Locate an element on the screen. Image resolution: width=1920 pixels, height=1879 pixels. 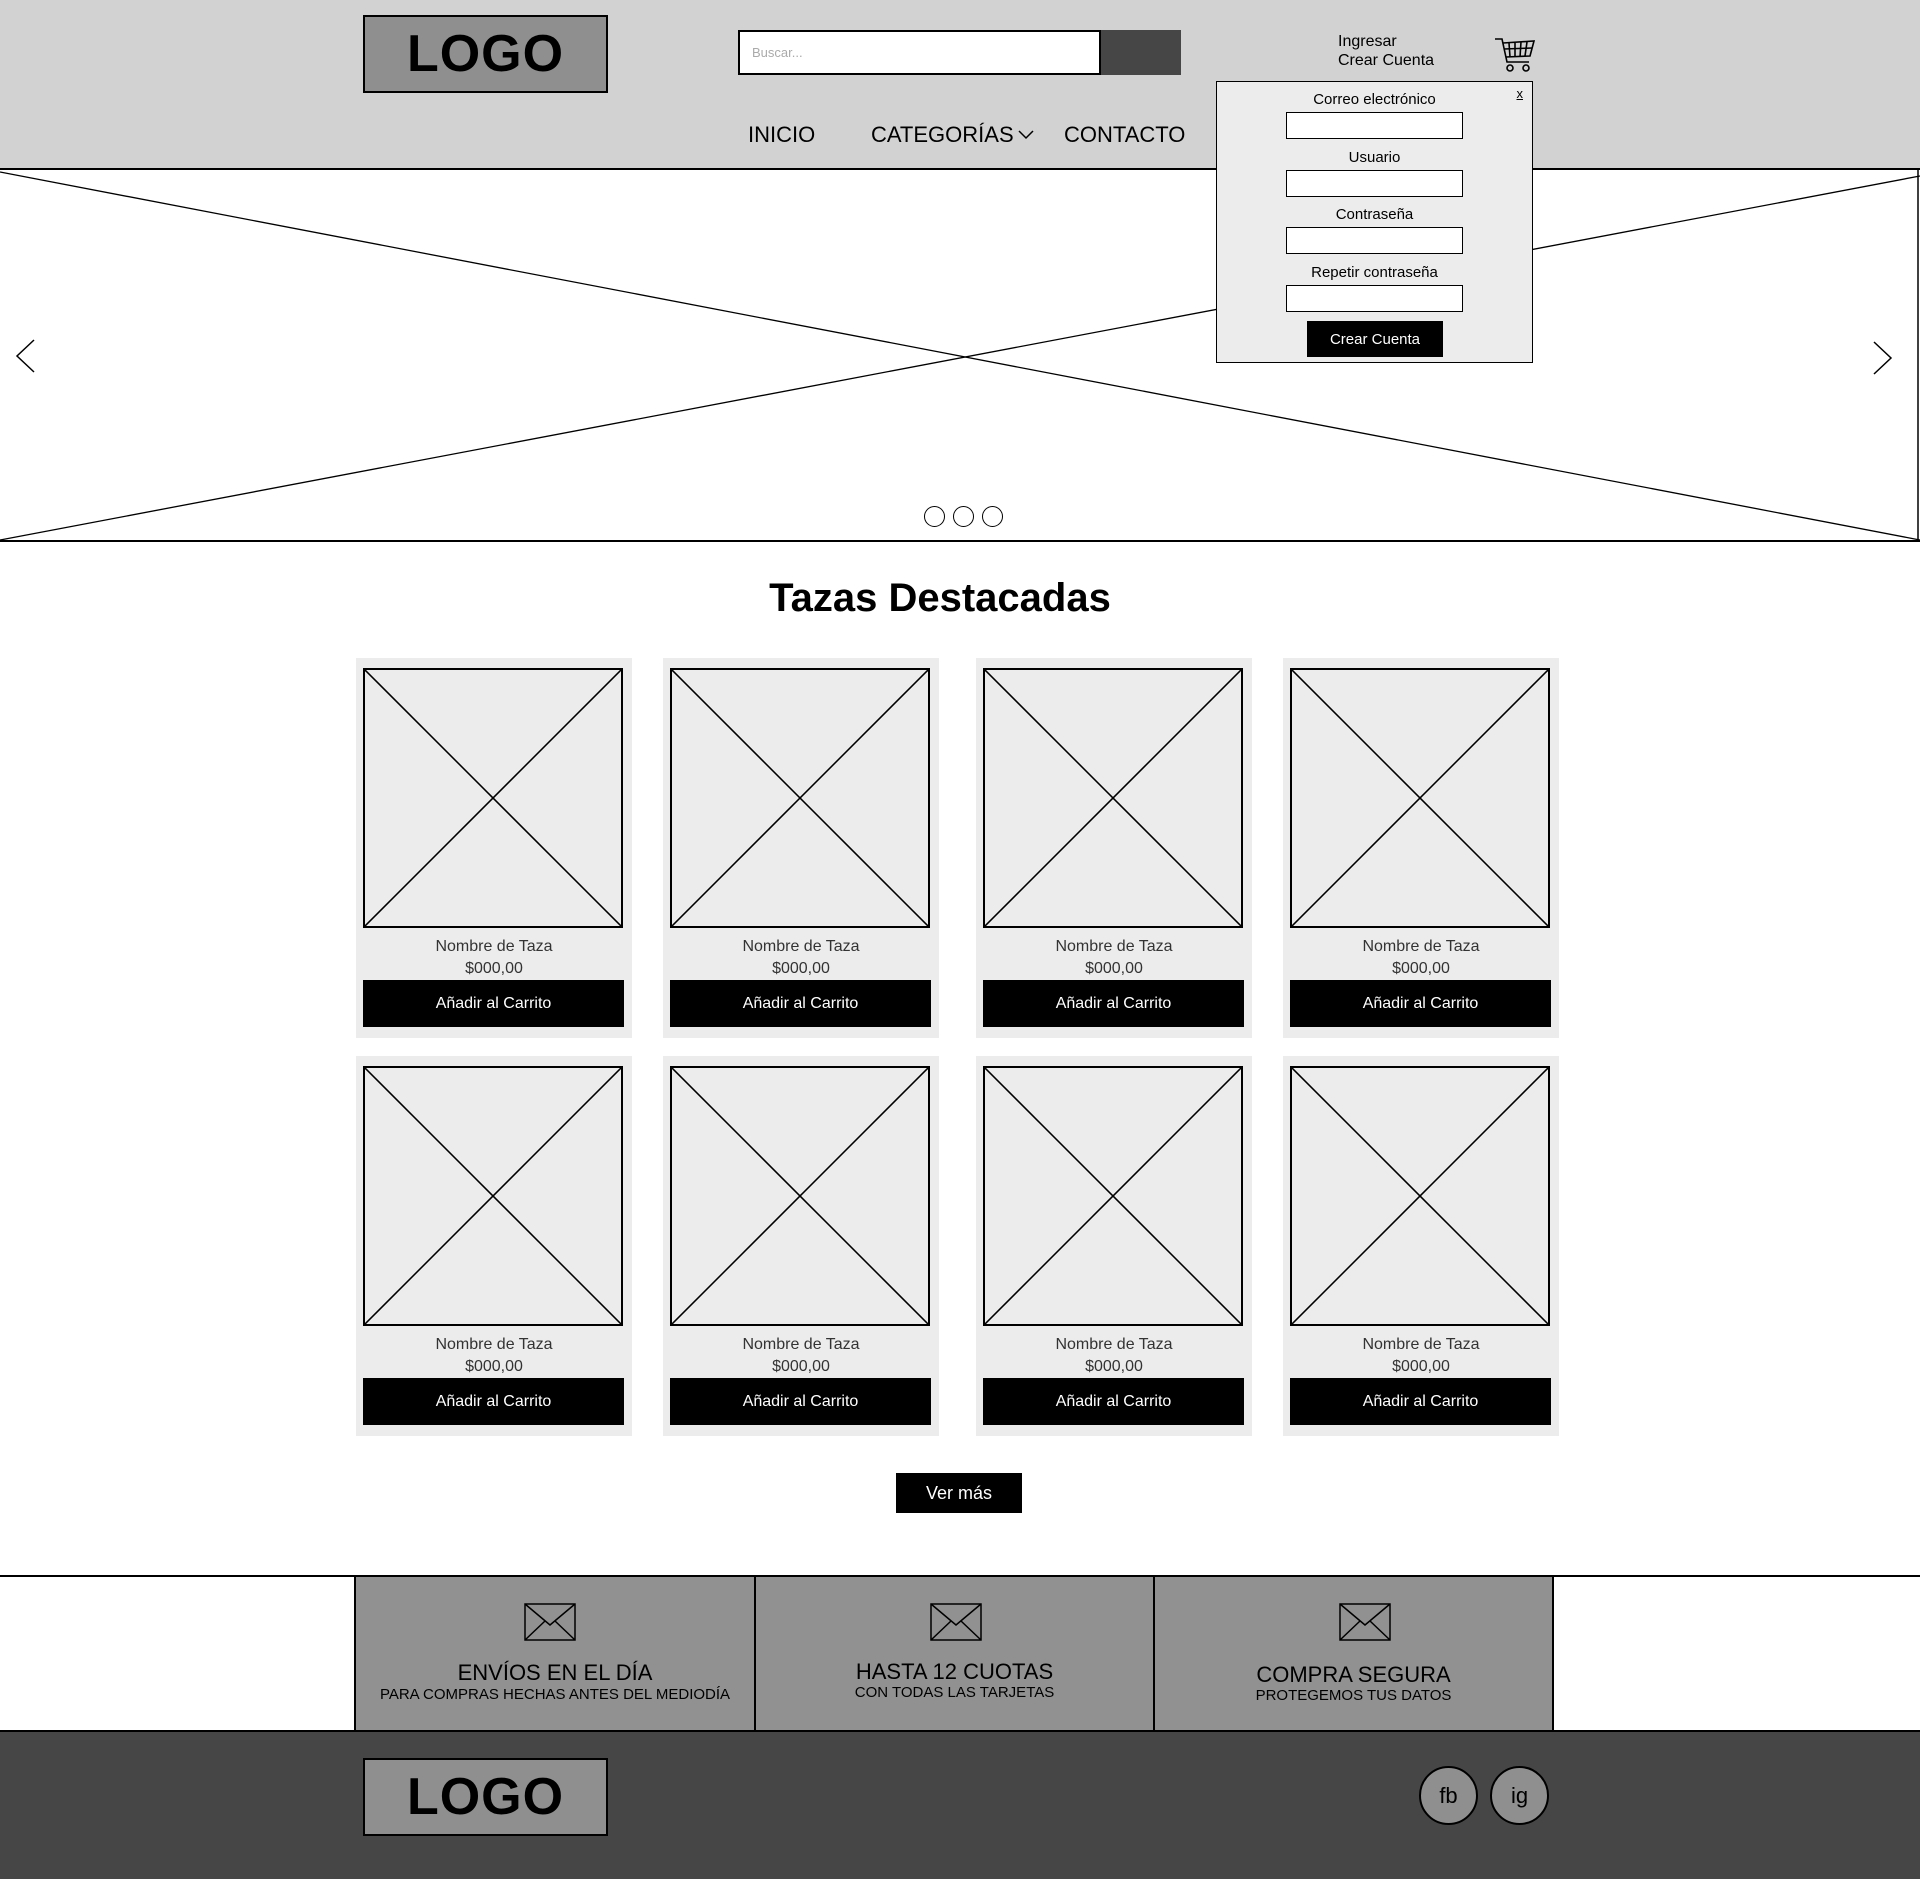
nav-inicio: INICIO is located at coordinates (781, 135).